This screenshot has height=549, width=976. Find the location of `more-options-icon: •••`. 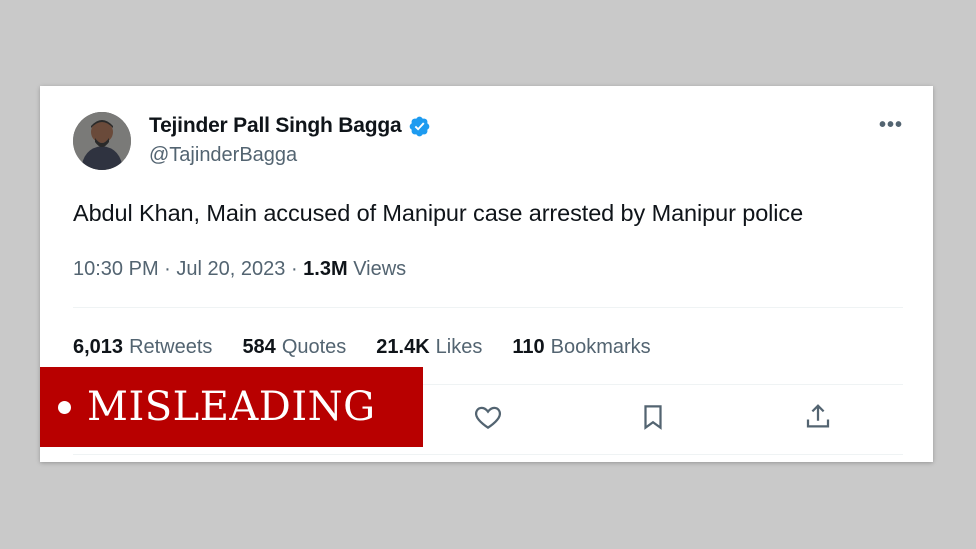

more-options-icon: ••• is located at coordinates (891, 125).